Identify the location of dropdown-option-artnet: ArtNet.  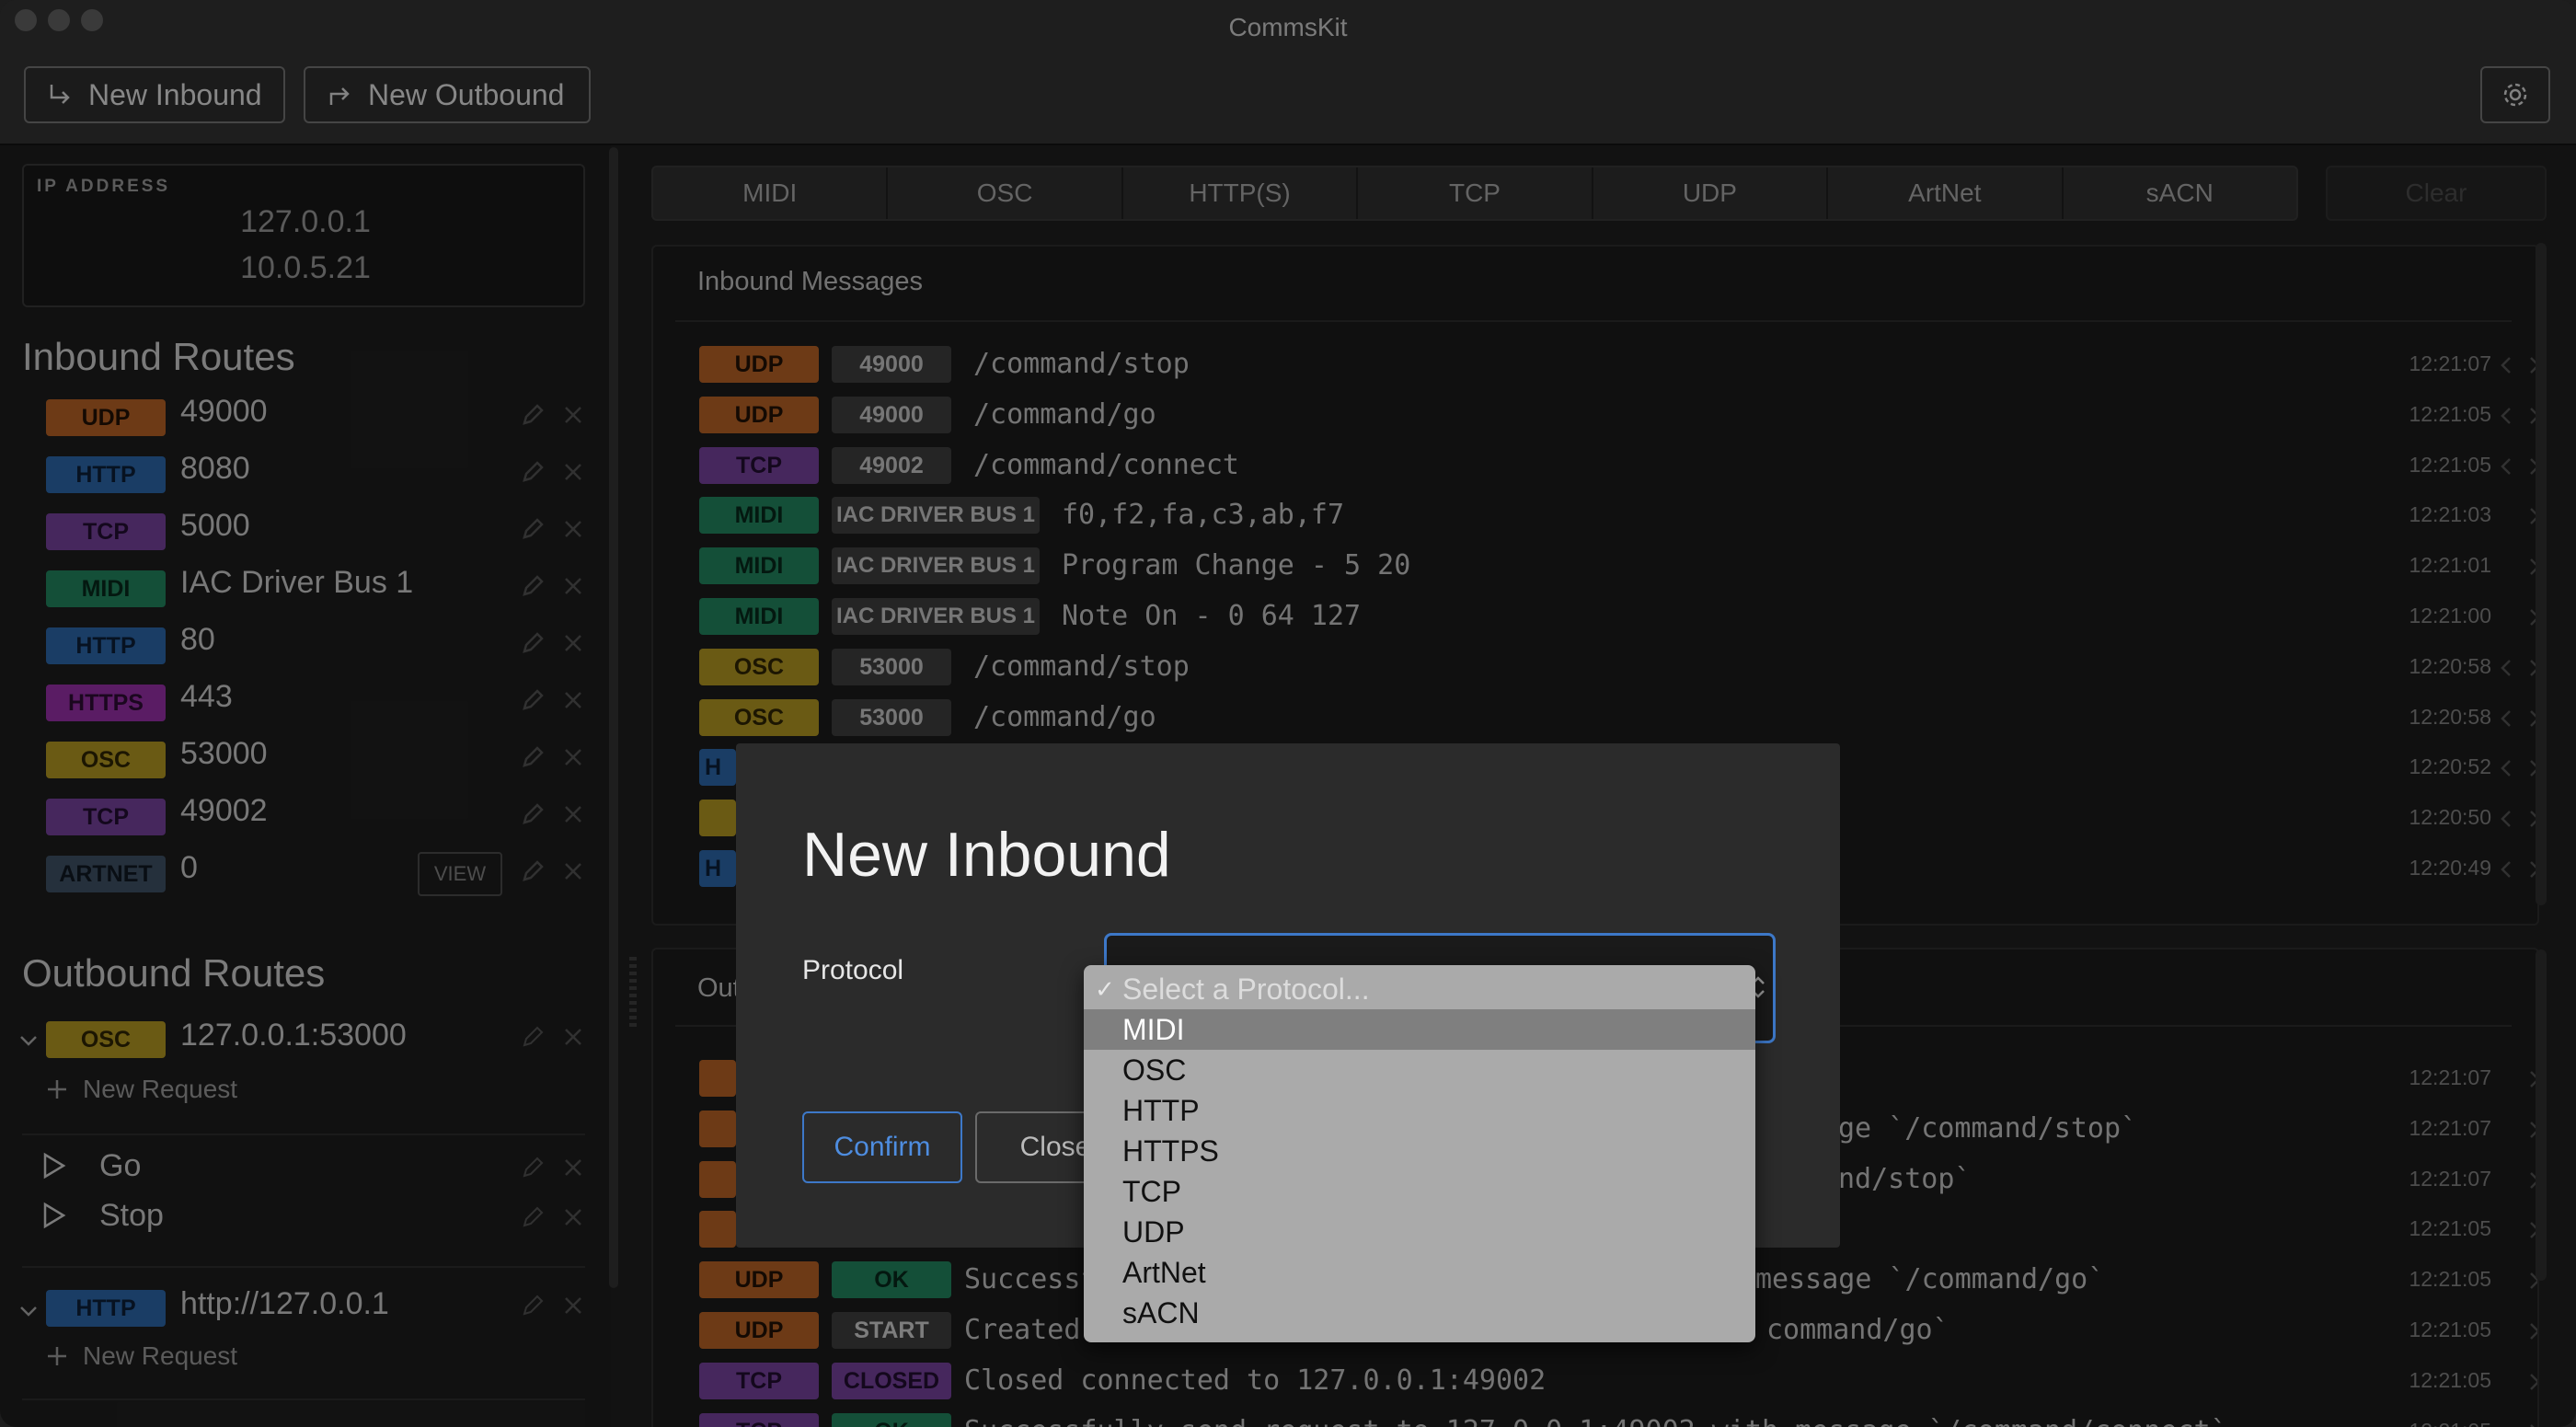
(1419, 1272).